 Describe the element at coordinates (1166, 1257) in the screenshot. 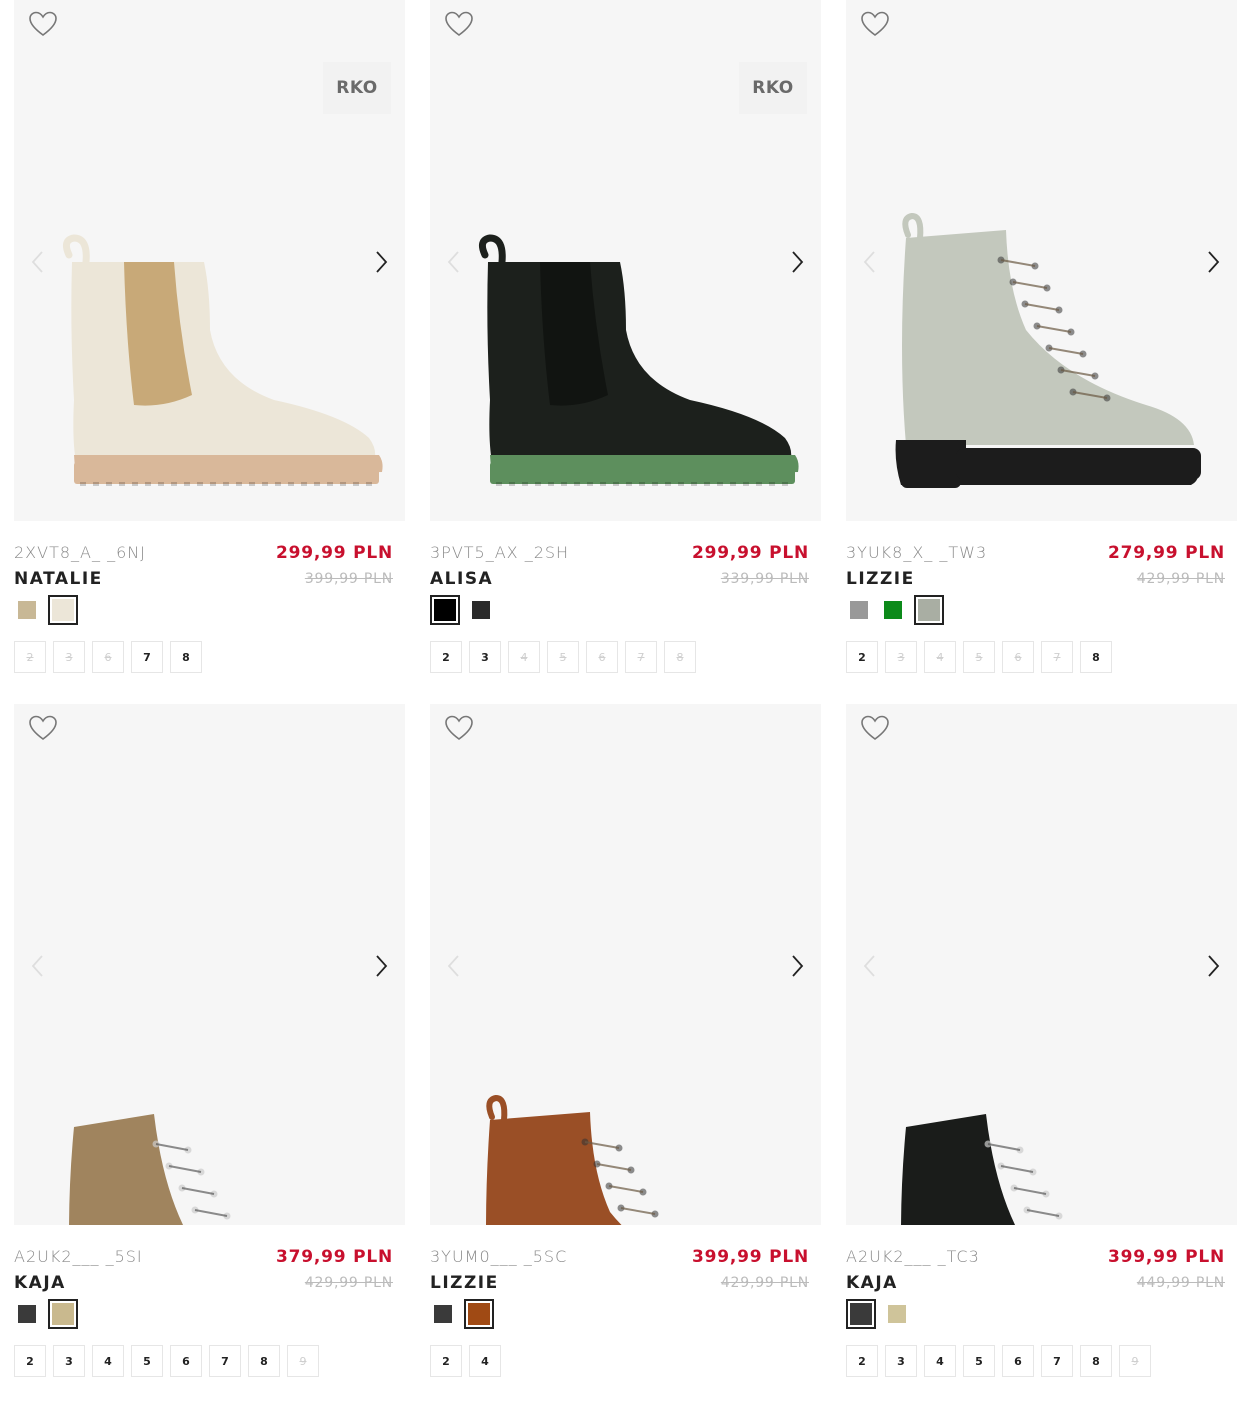

I see `sale-price: 399,99 PLN` at that location.